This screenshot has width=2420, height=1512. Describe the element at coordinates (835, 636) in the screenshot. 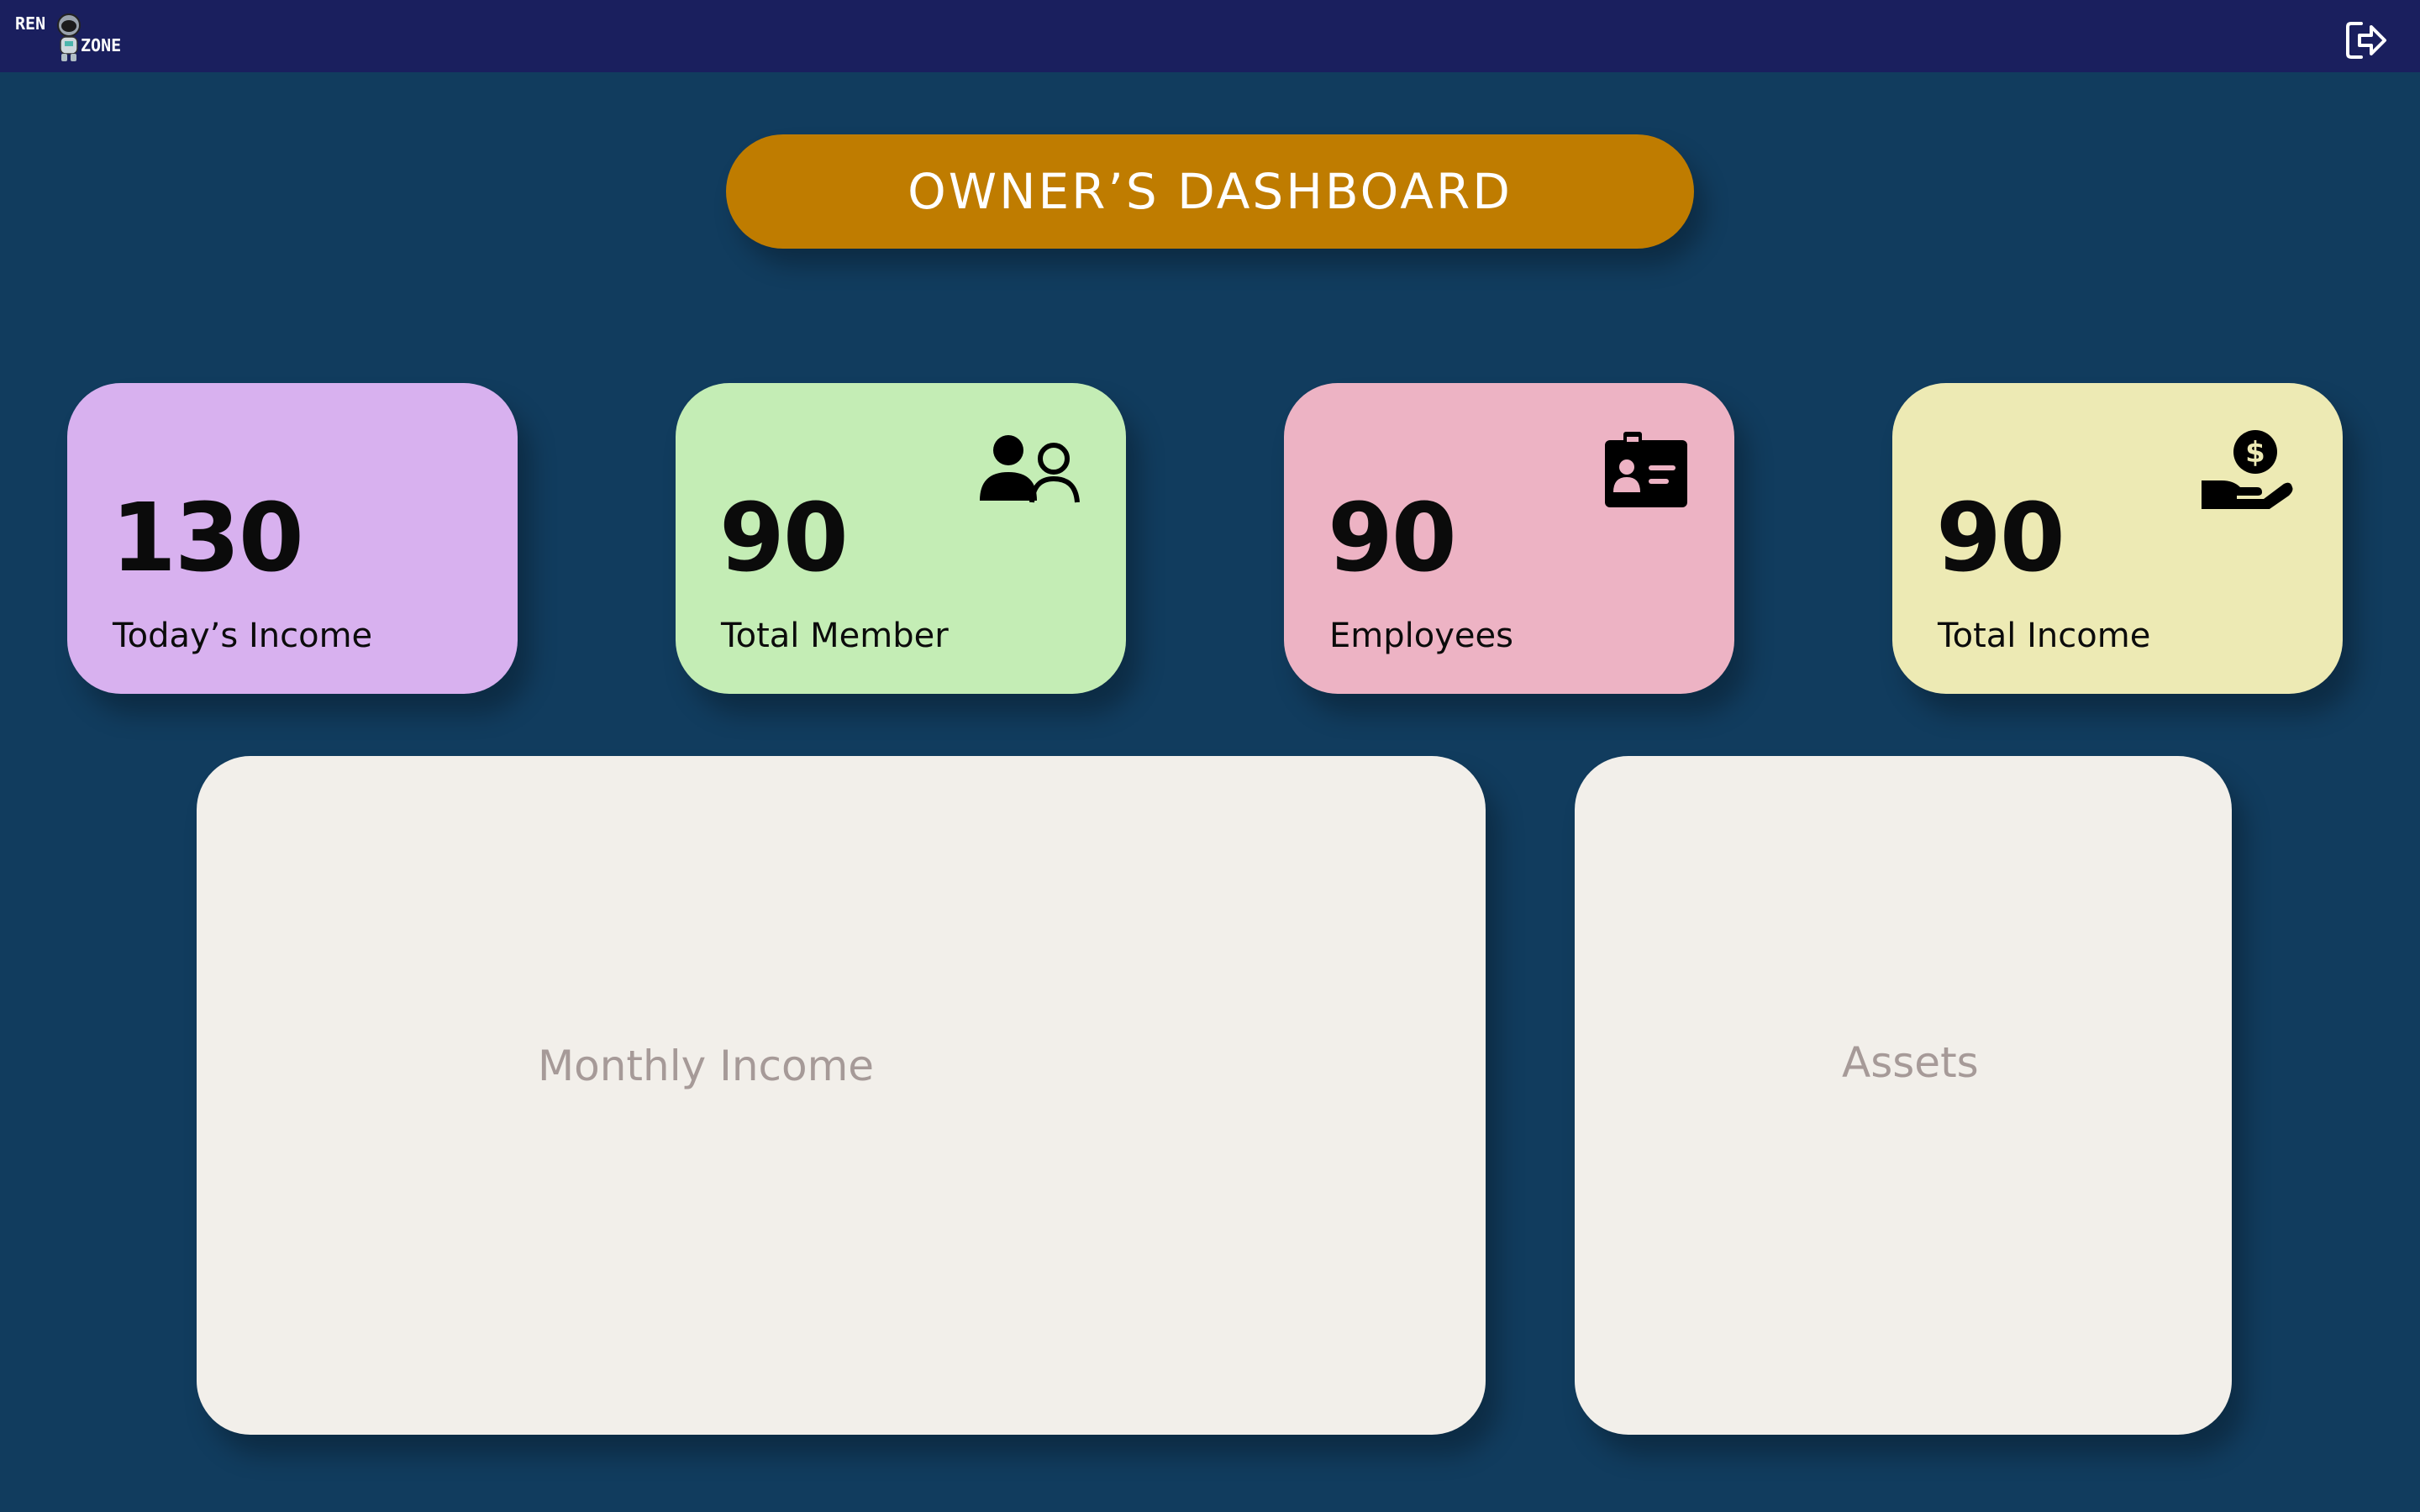

I see `stat-label: Total Member` at that location.